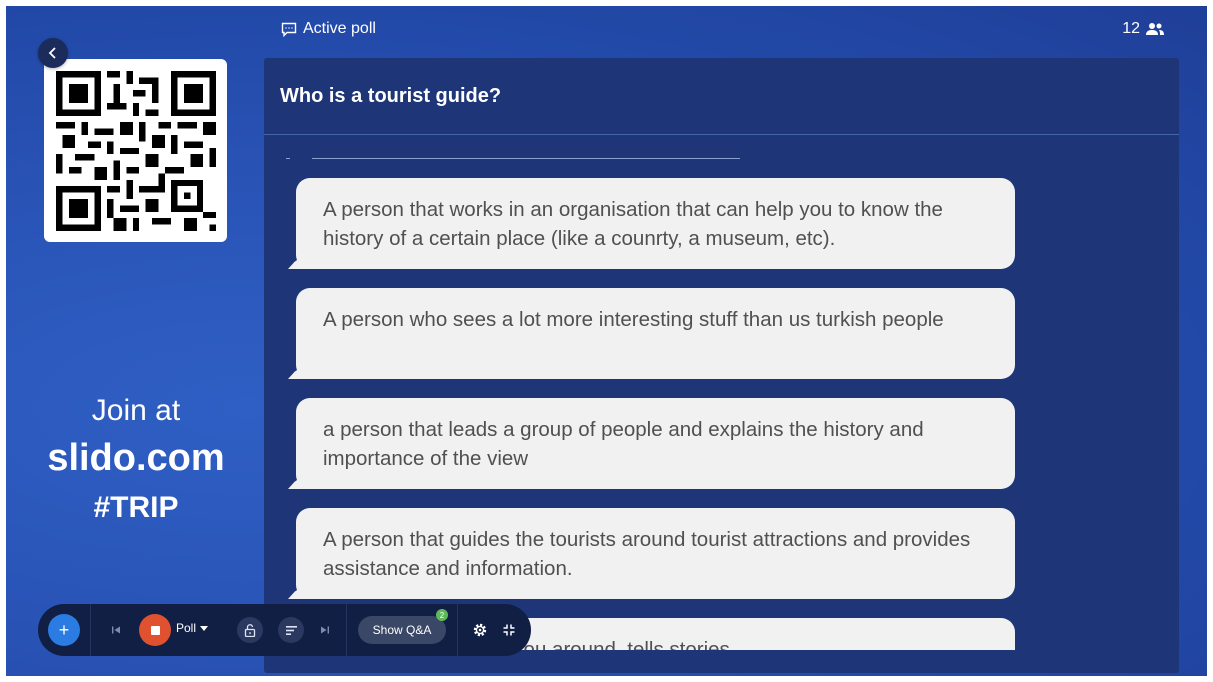 This screenshot has width=1213, height=682. I want to click on poll-dropdown: Poll, so click(192, 628).